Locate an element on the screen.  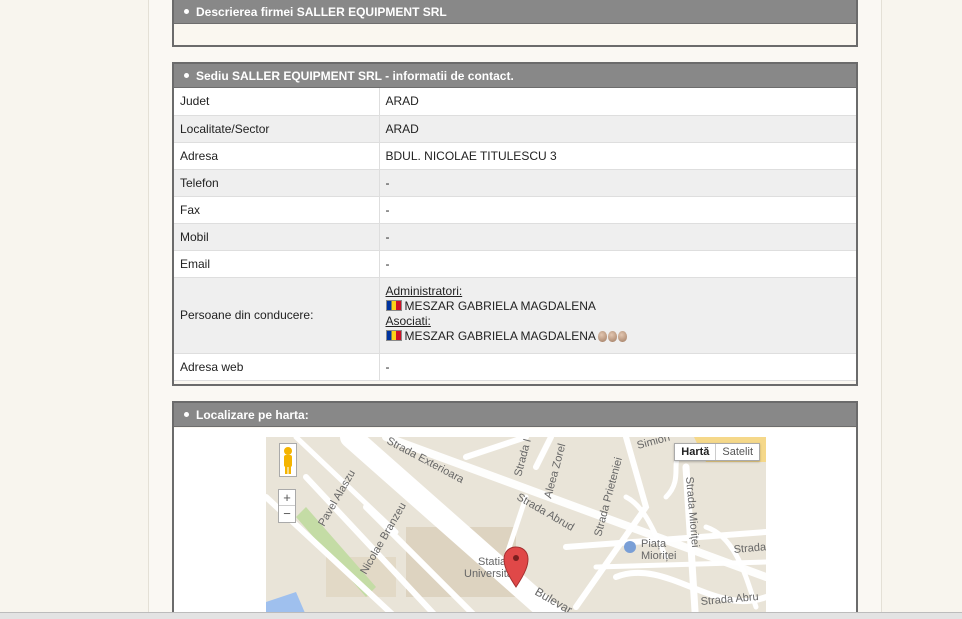
map-type-satellite-button: Satelit is located at coordinates (737, 452).